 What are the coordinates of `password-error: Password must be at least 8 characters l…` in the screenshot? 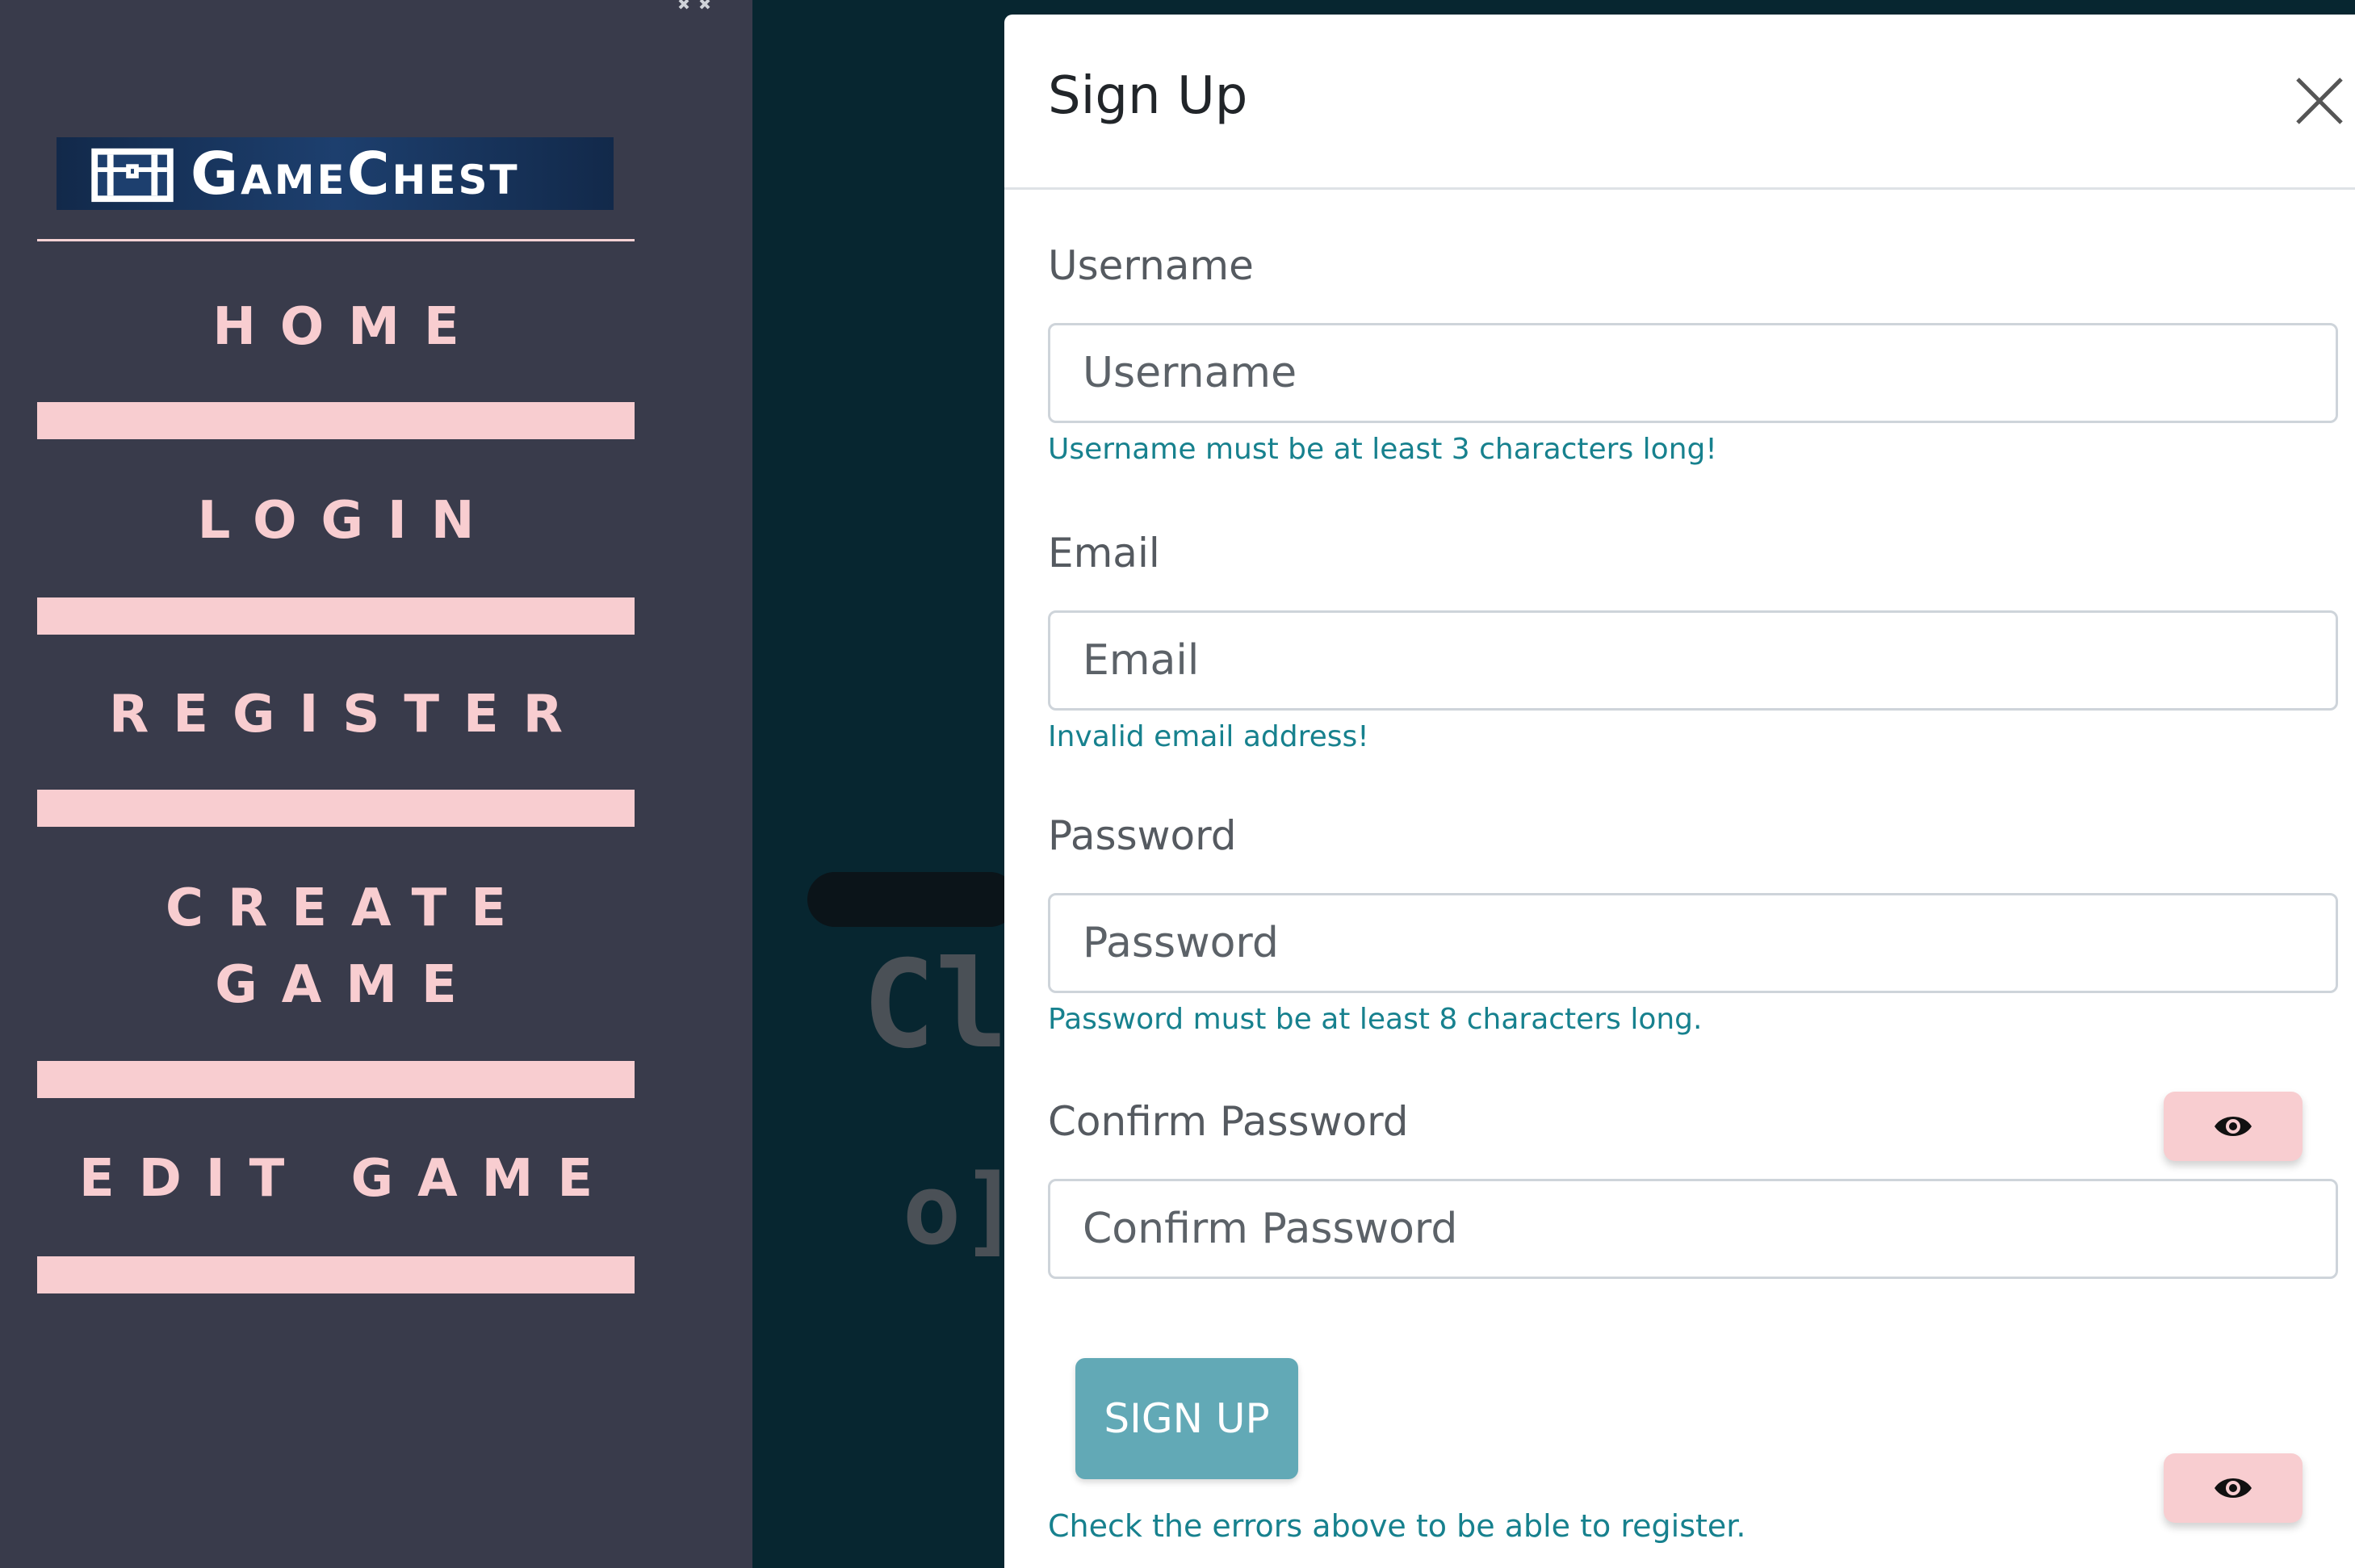 It's located at (1375, 1019).